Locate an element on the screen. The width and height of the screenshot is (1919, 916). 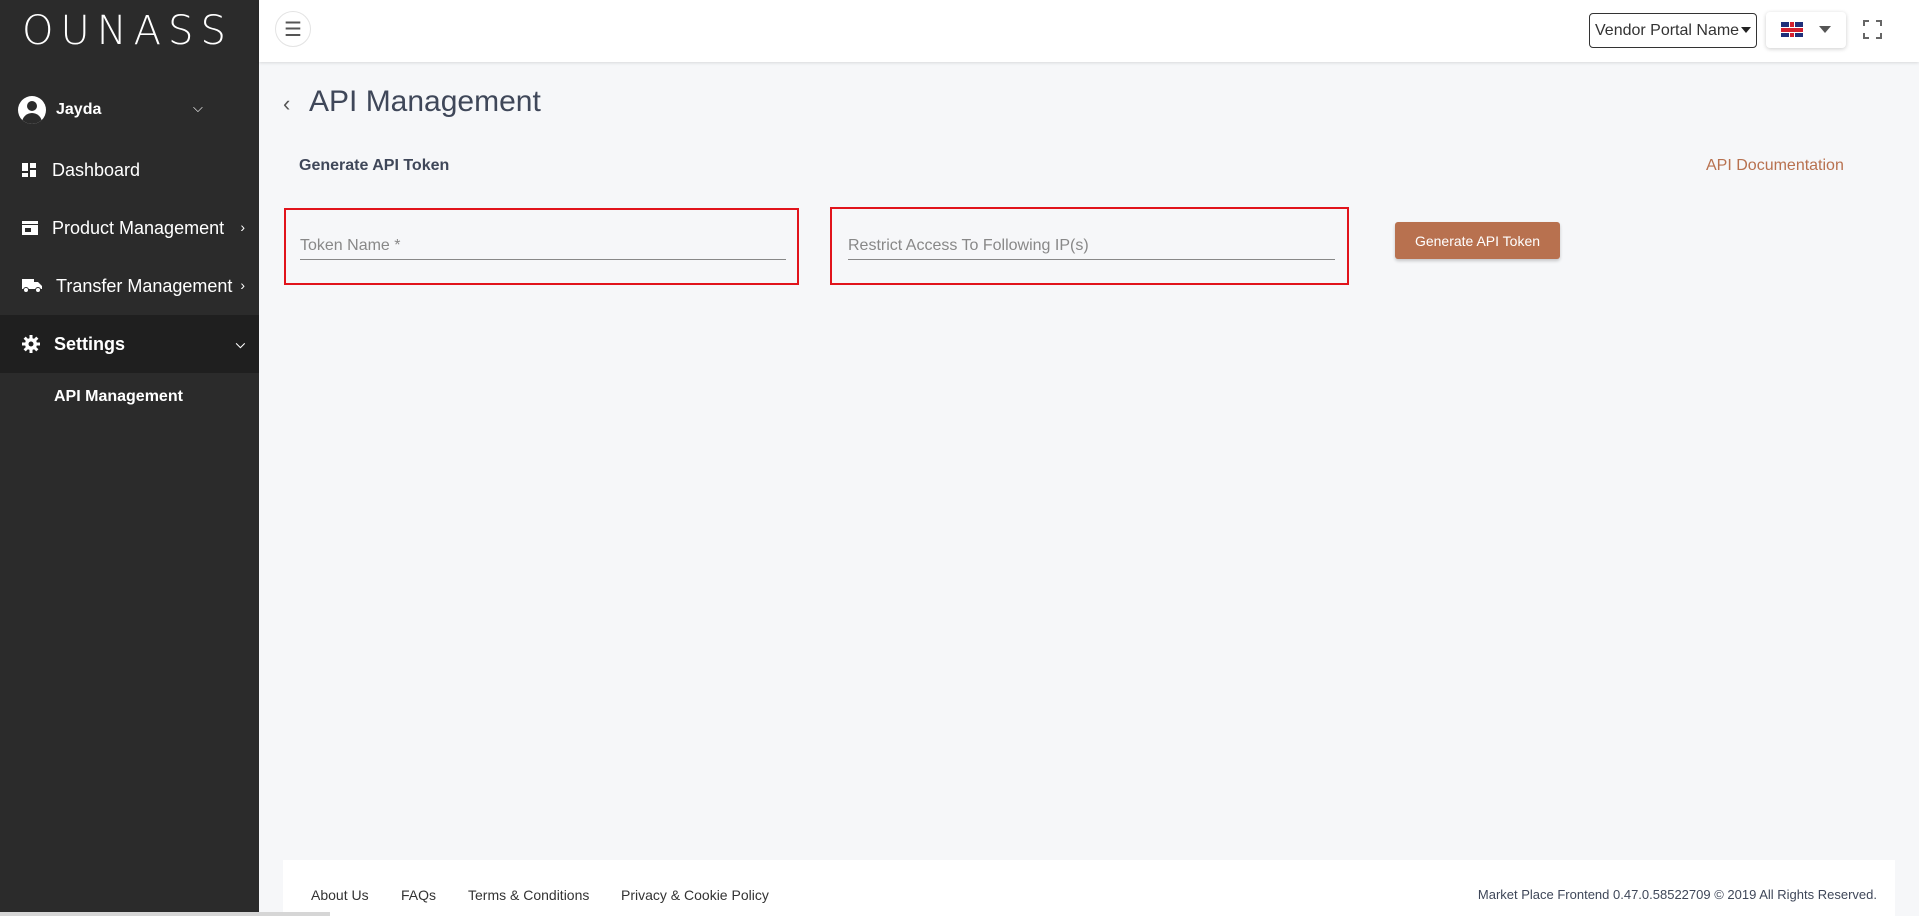
generate-api-token-button: Generate API Token is located at coordinates (1477, 240).